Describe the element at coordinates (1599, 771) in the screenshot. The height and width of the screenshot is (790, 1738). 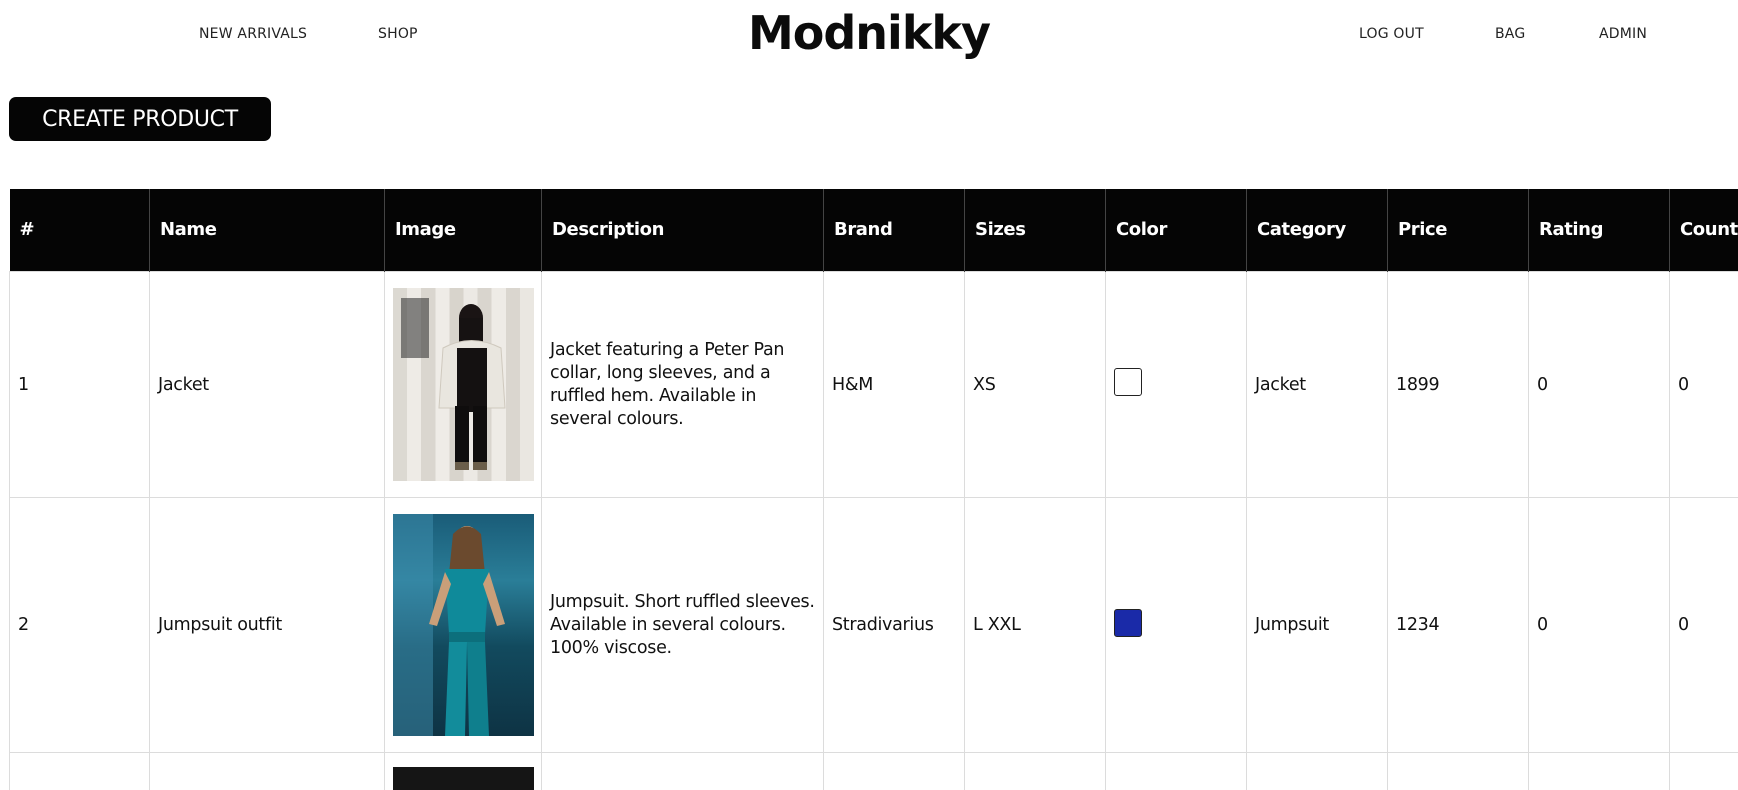
I see `cell-rating` at that location.